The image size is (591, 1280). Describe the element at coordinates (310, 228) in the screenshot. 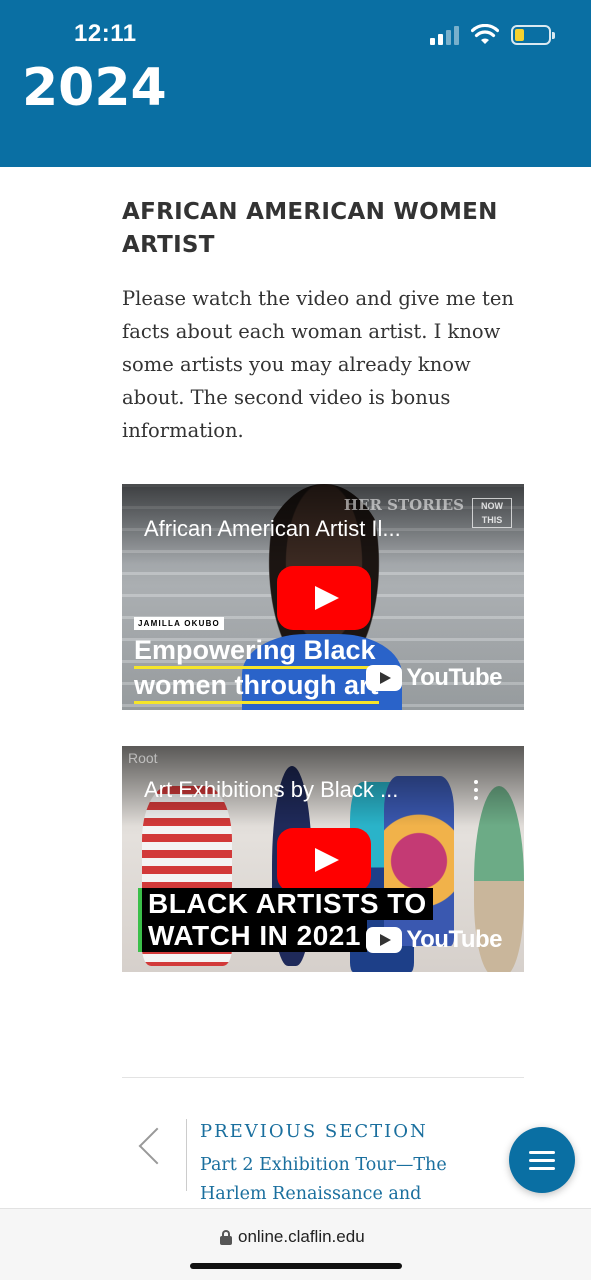

I see `article-title: AFRICAN AMERICAN WOMEN ARTIST` at that location.